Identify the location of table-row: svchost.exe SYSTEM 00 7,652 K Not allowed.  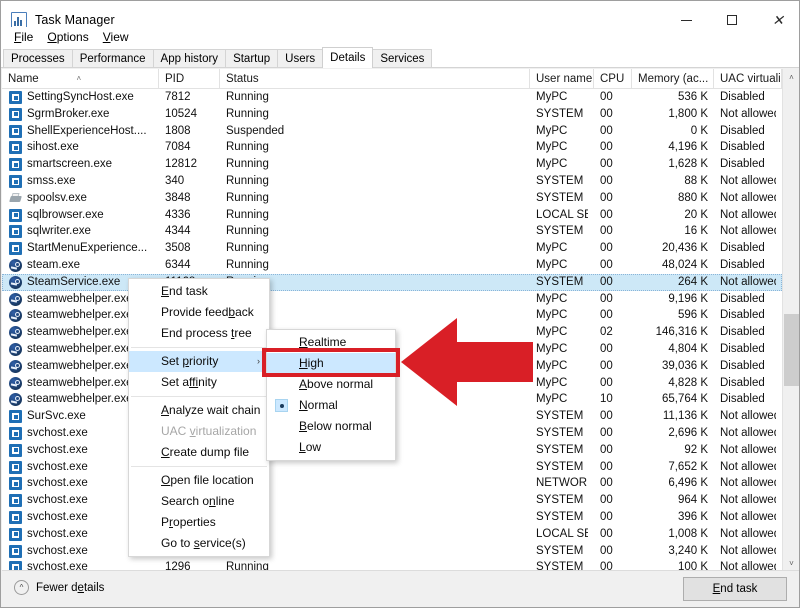
(392, 467).